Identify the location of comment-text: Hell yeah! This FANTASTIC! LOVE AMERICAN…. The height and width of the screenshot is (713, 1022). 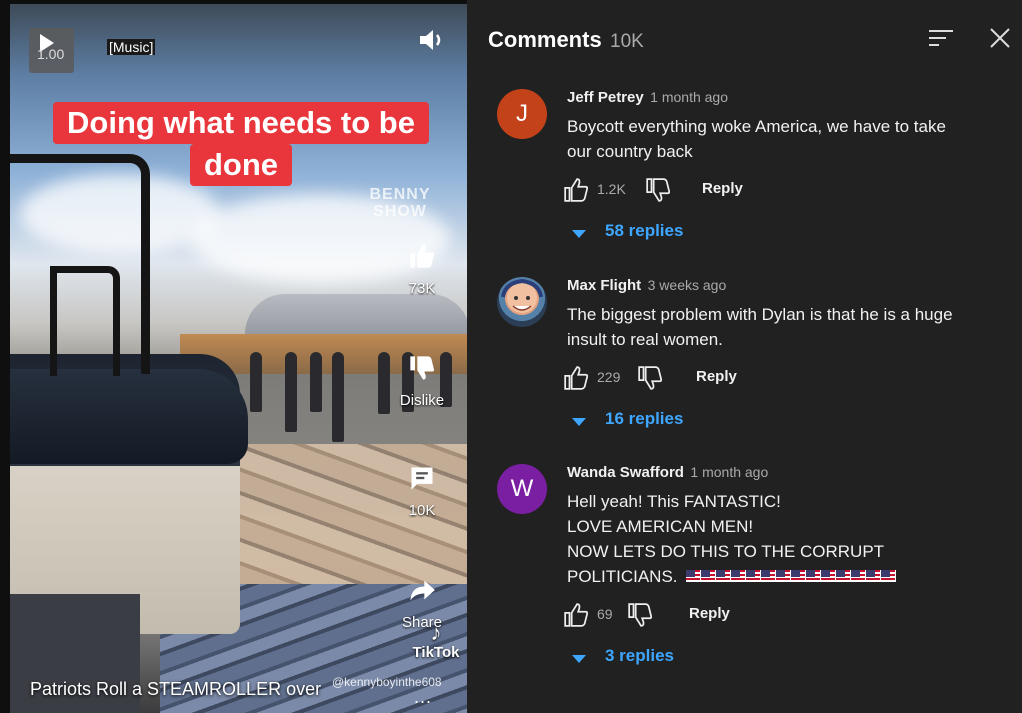
(777, 539).